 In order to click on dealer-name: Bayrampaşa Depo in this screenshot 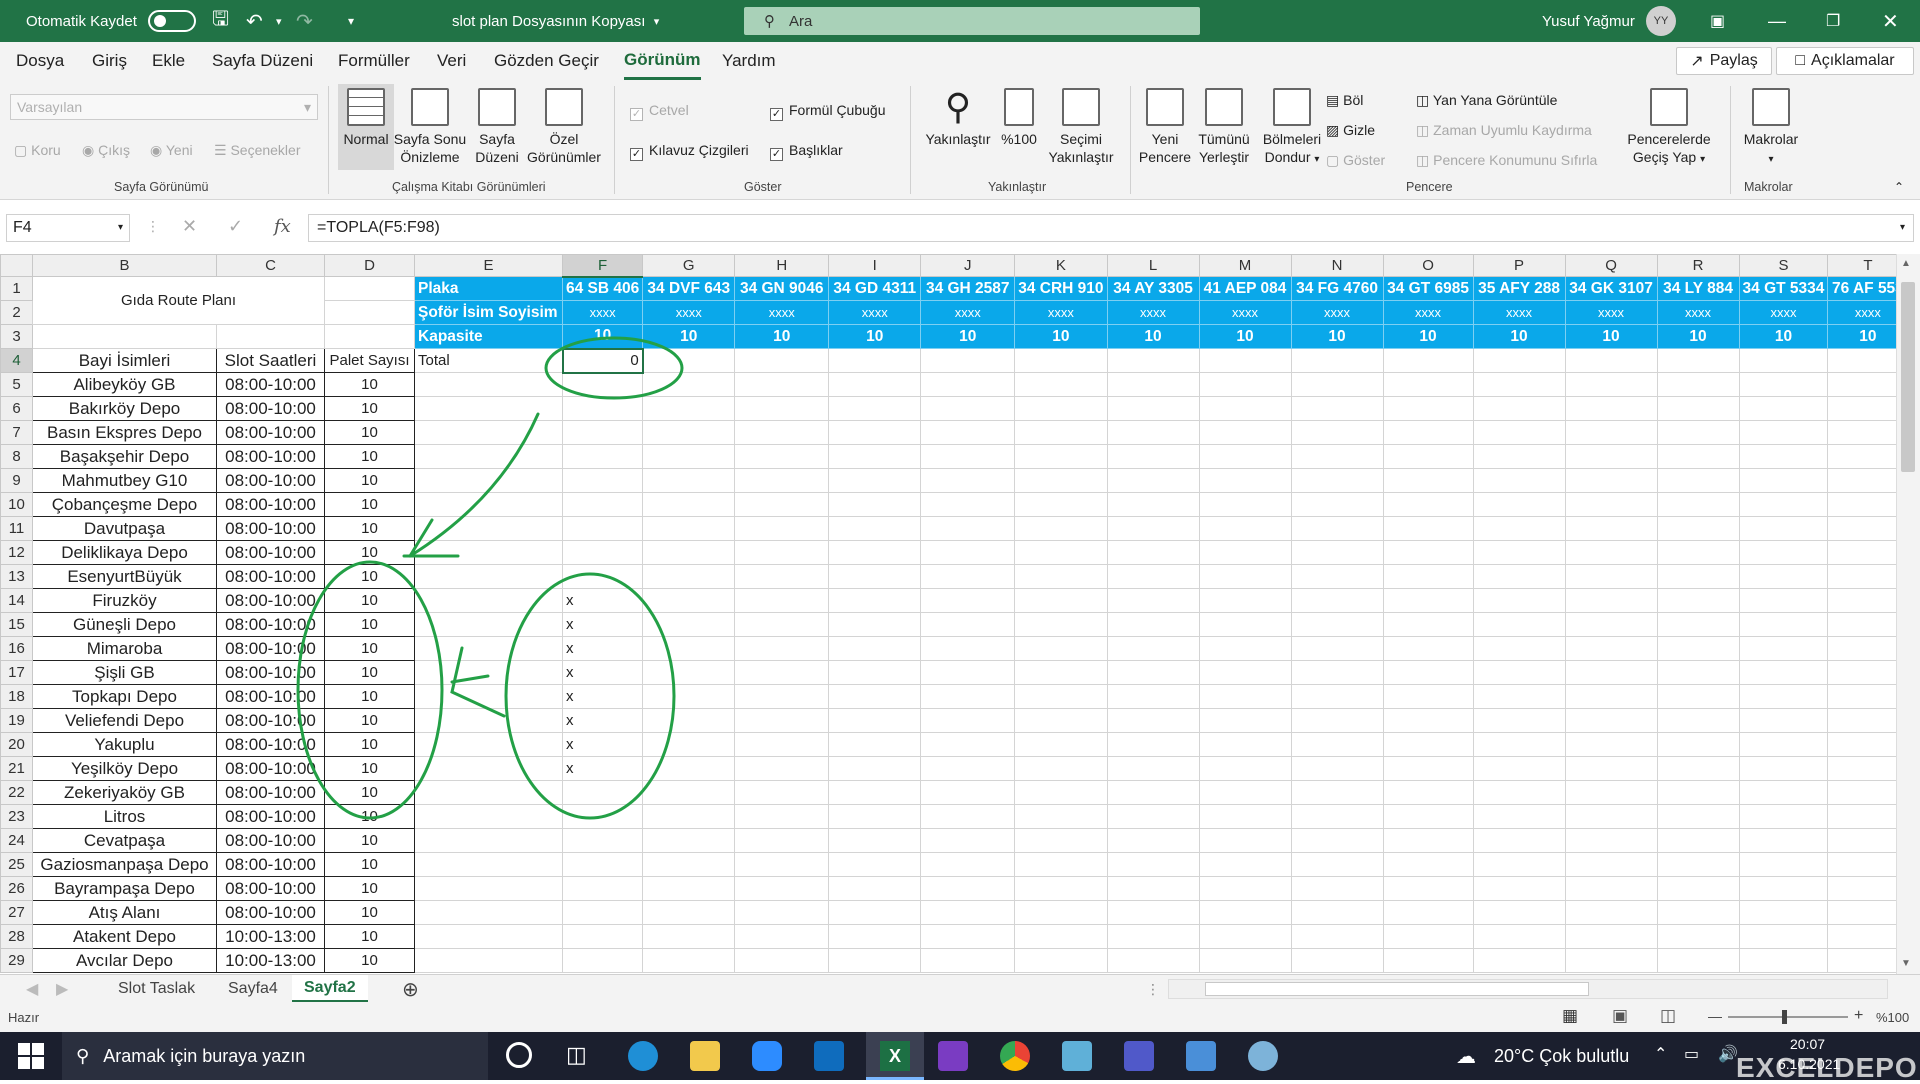, I will do `click(124, 888)`.